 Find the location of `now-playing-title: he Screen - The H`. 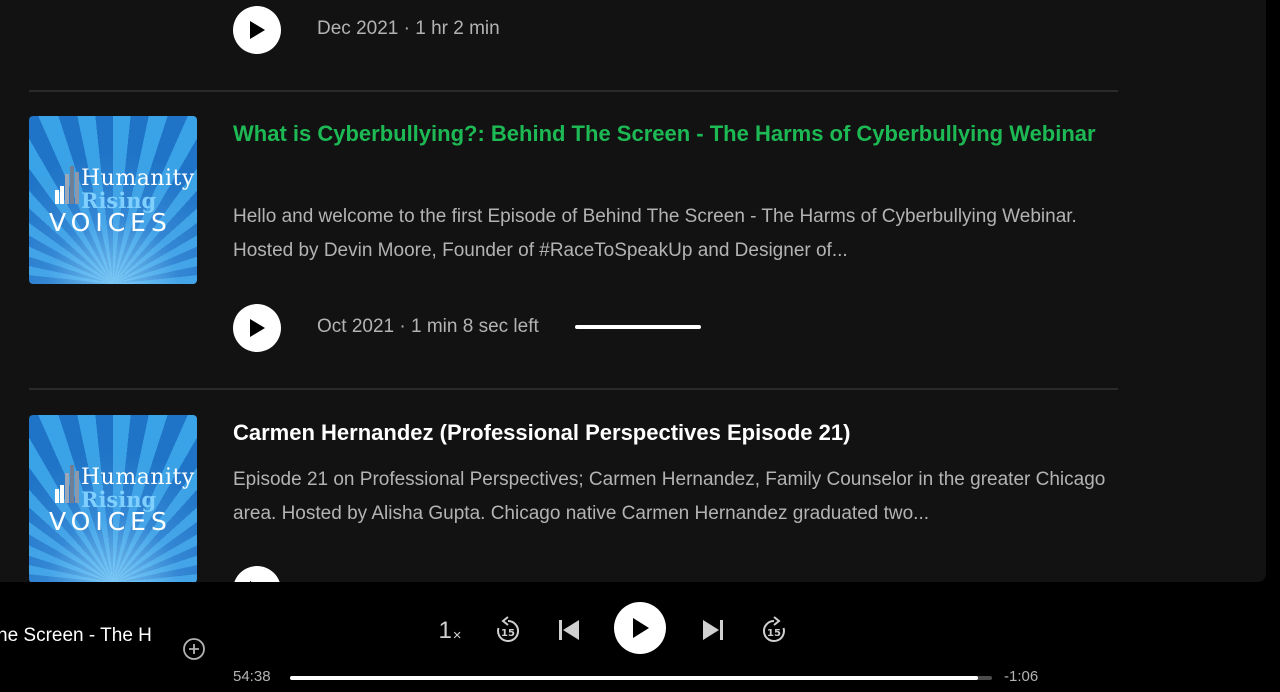

now-playing-title: he Screen - The H is located at coordinates (81, 636).